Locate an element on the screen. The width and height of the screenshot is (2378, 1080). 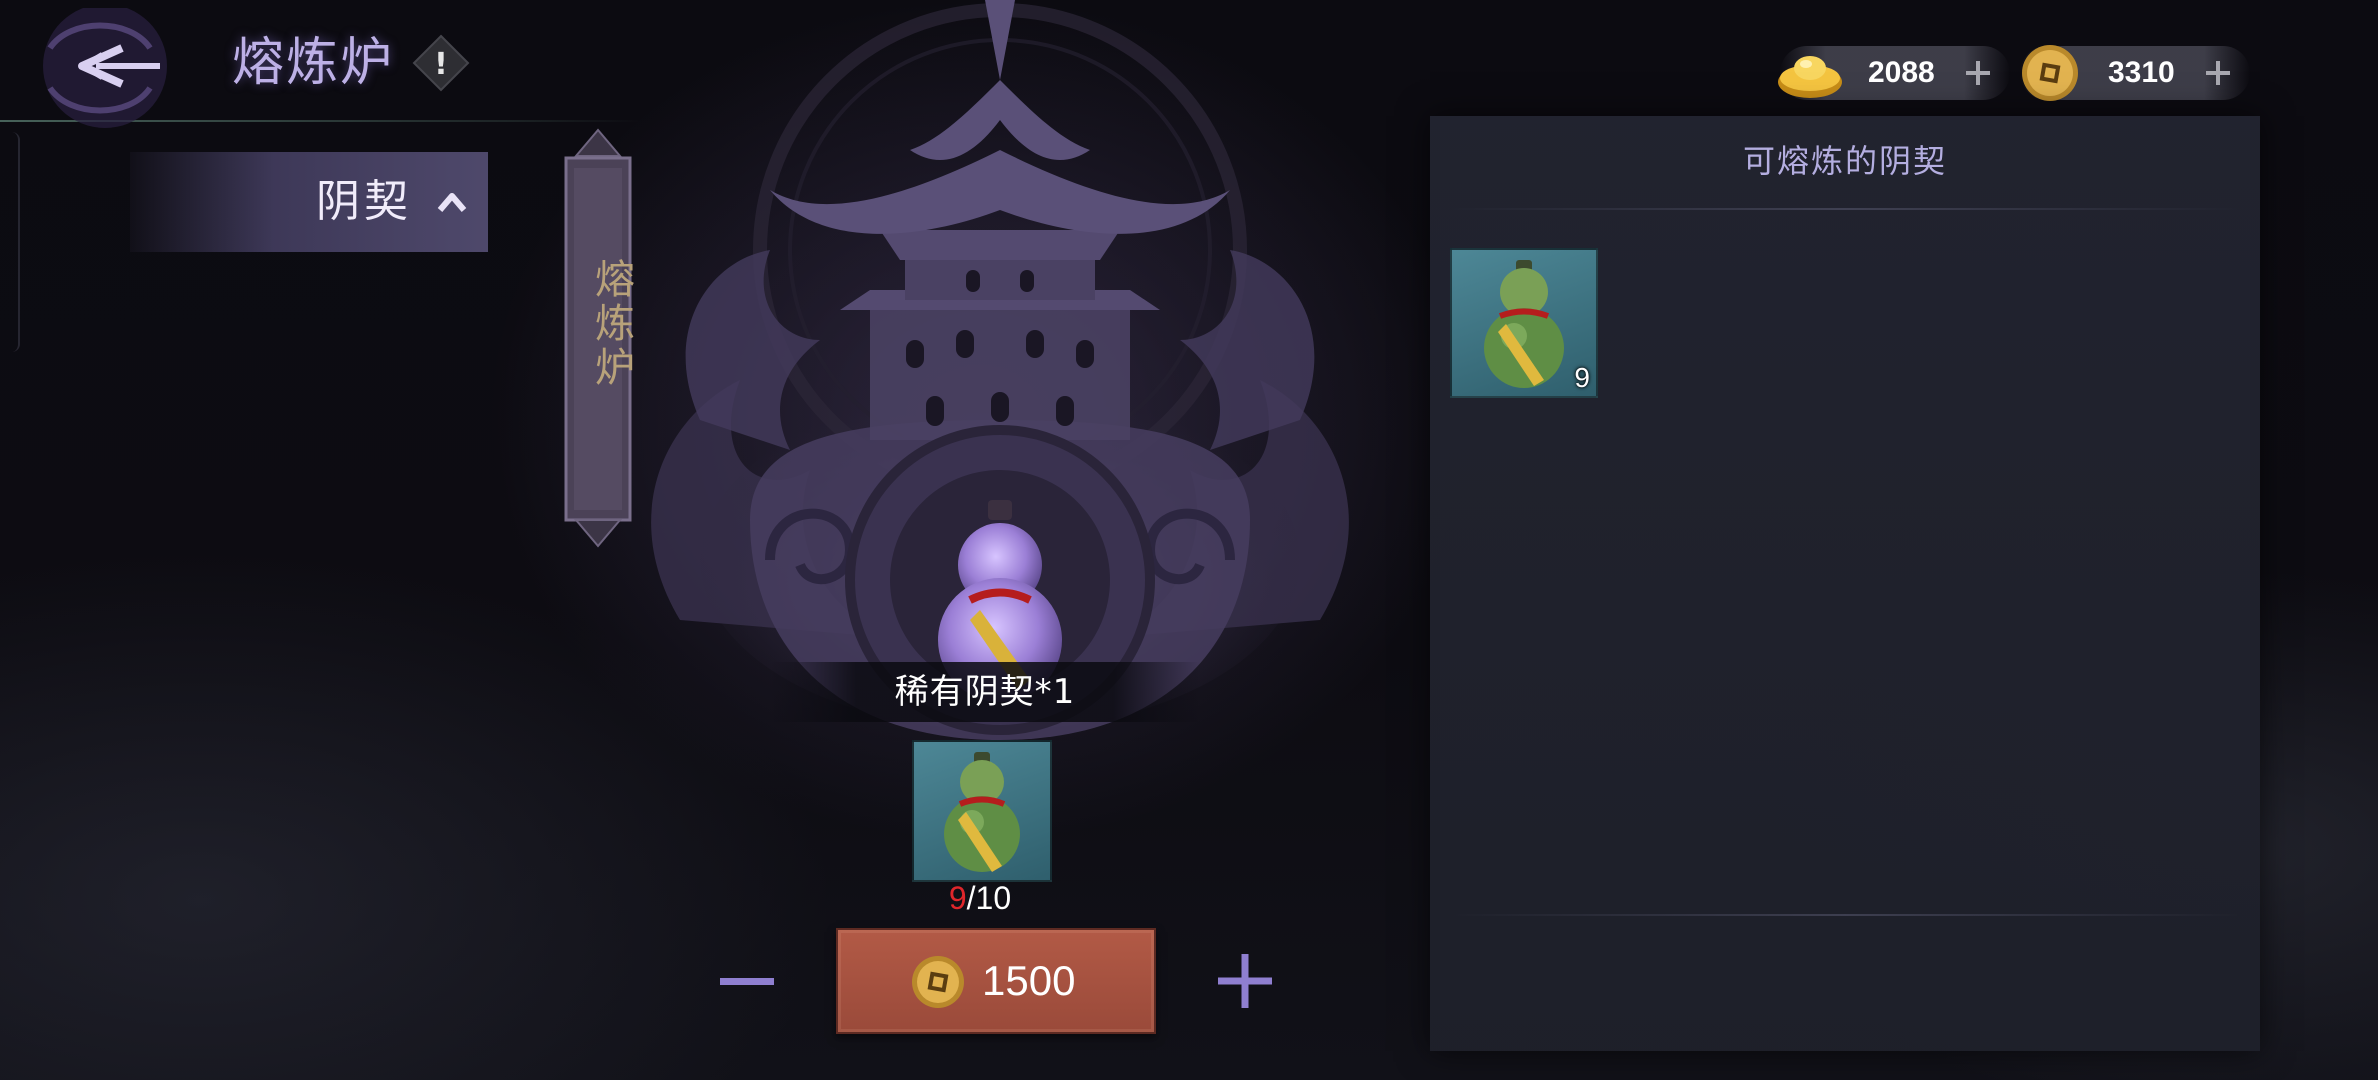
scroll-banner: 熔炼炉 is located at coordinates (598, 338).